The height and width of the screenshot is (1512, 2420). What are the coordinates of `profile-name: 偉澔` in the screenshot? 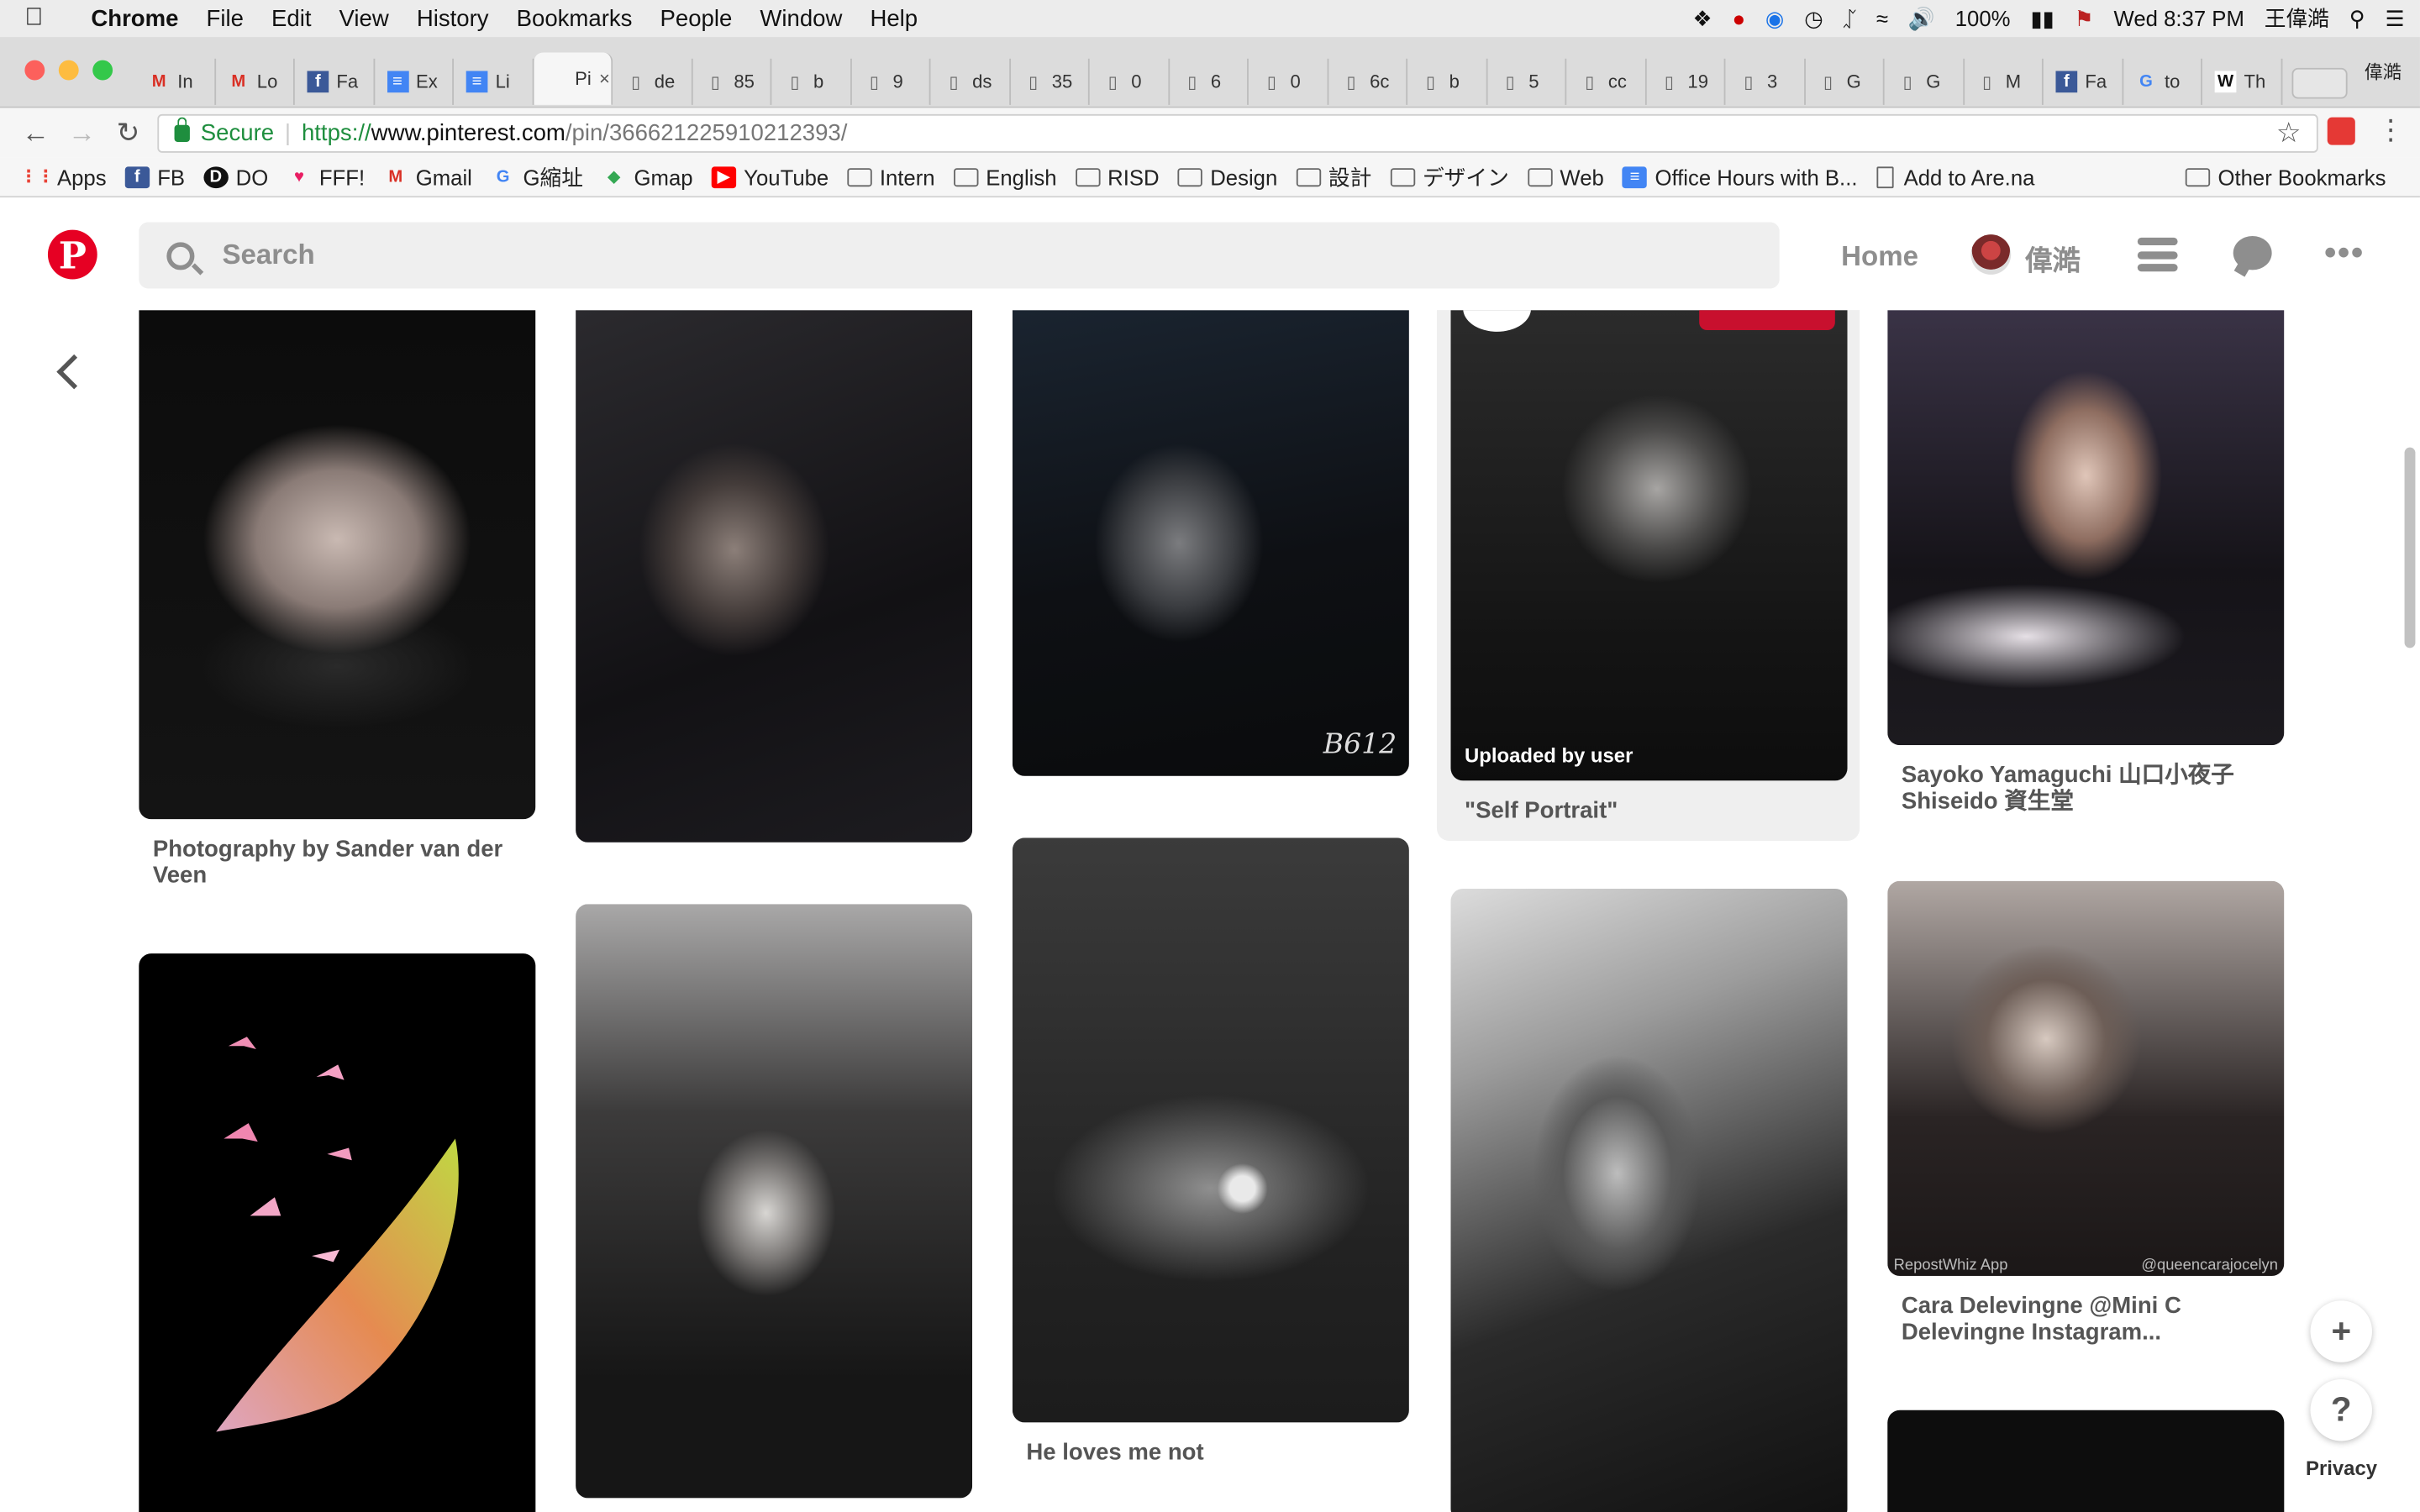 It's located at (2384, 72).